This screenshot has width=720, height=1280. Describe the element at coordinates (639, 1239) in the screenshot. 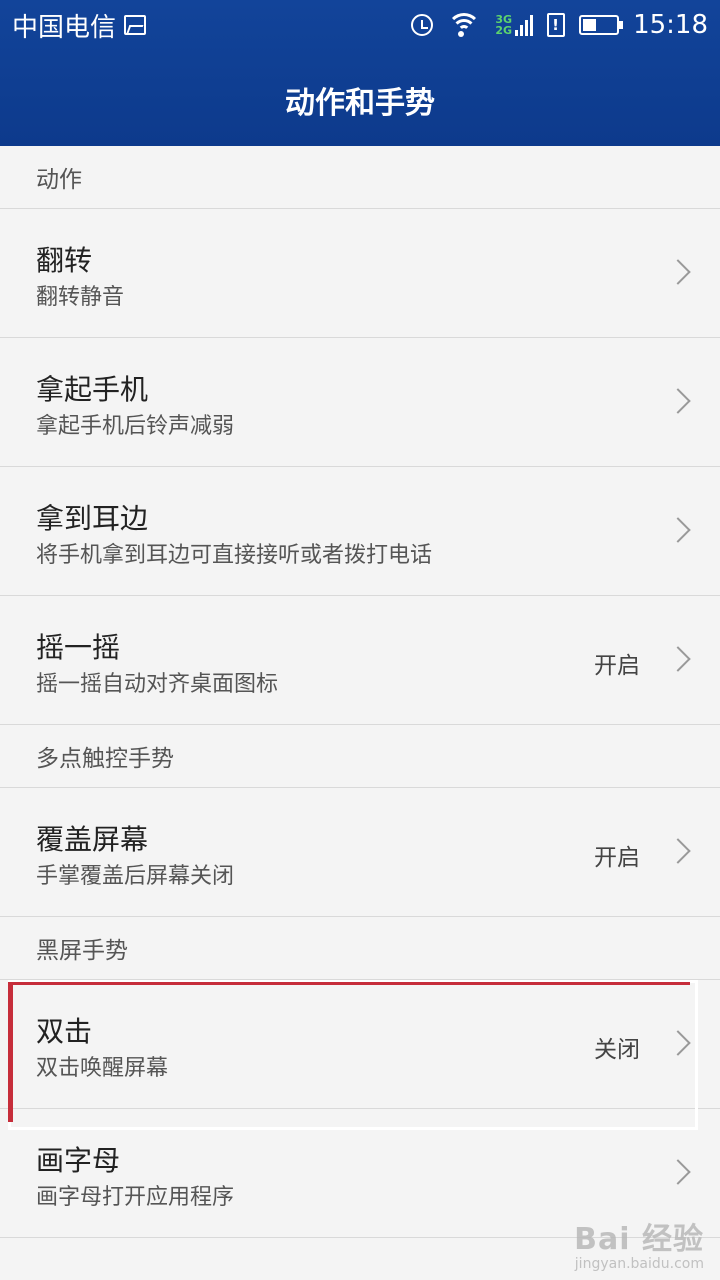

I see `watermark-main: Bai 经验` at that location.